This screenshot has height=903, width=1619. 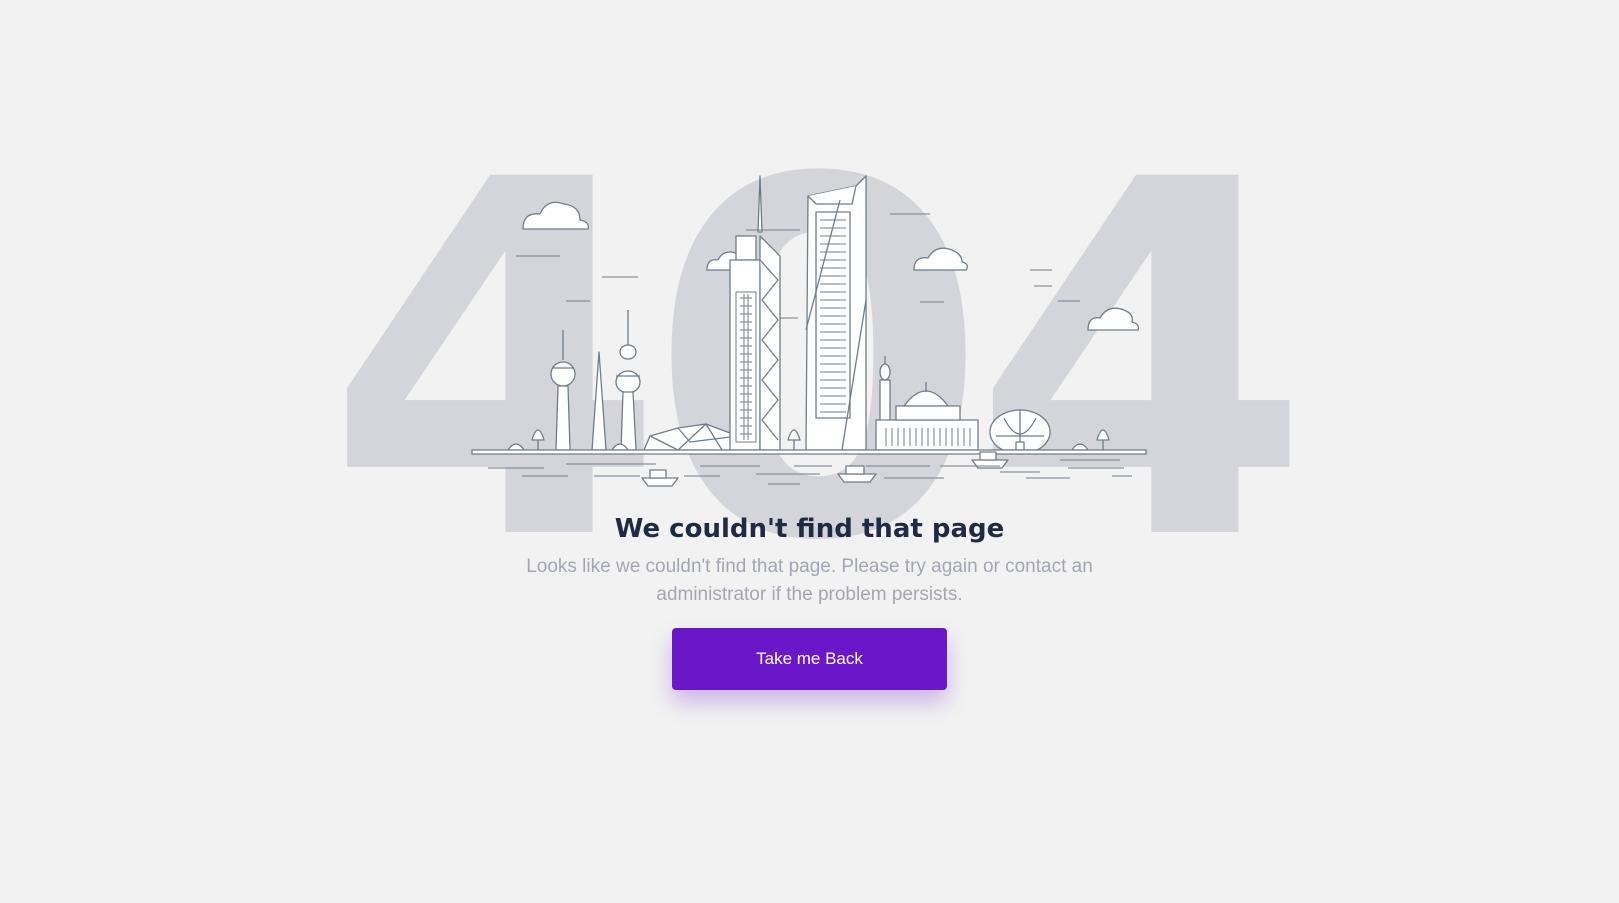 I want to click on page-title: We couldn't find that page, so click(x=809, y=529).